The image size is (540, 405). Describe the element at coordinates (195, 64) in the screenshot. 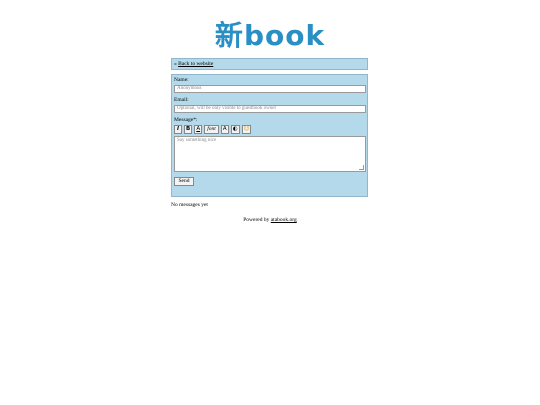

I see `back-to-website-link: Back to website` at that location.